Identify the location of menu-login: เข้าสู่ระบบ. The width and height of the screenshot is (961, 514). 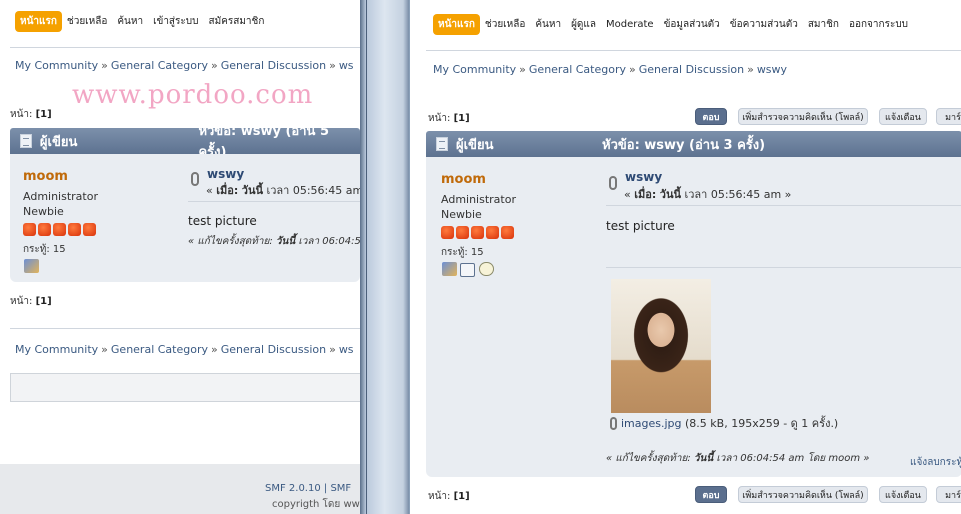
(175, 21).